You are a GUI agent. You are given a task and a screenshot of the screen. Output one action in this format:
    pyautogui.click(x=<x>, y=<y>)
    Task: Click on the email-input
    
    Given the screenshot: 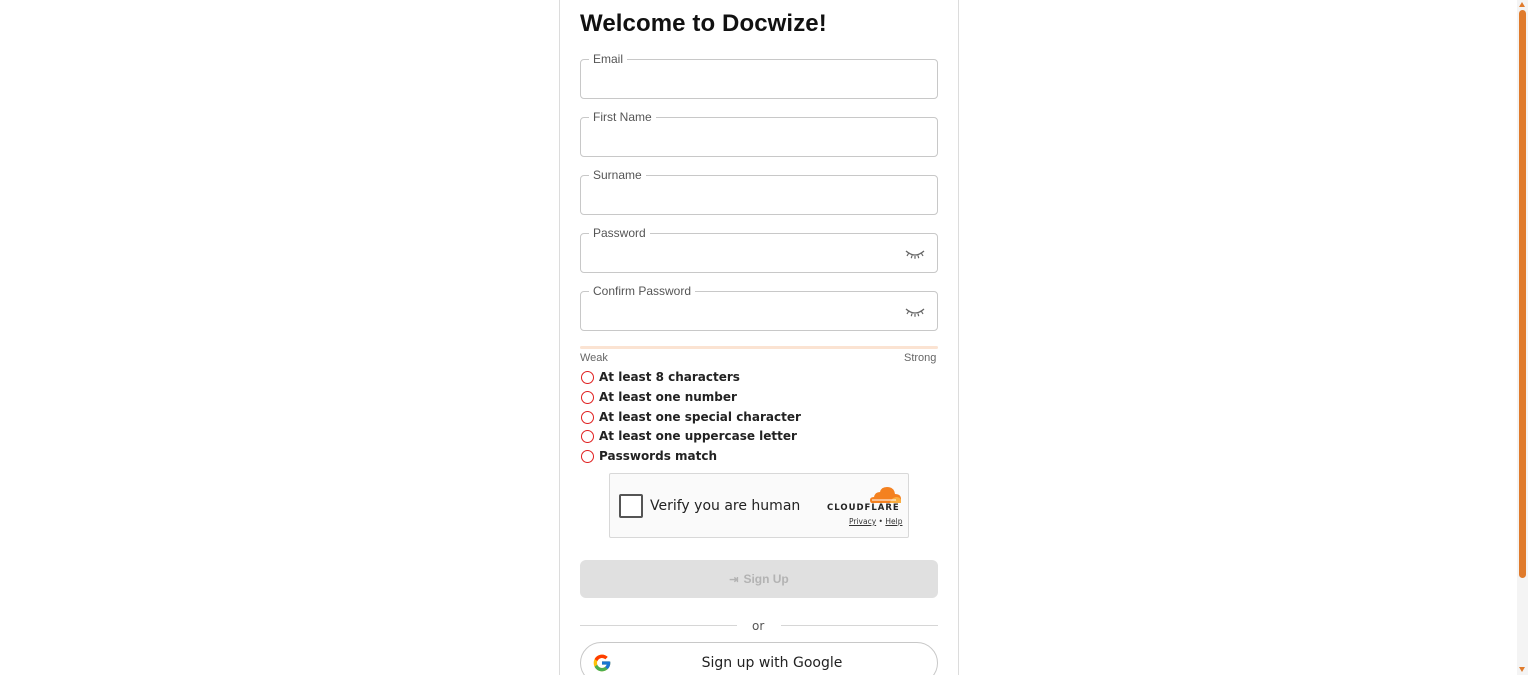 What is the action you would take?
    pyautogui.click(x=743, y=80)
    